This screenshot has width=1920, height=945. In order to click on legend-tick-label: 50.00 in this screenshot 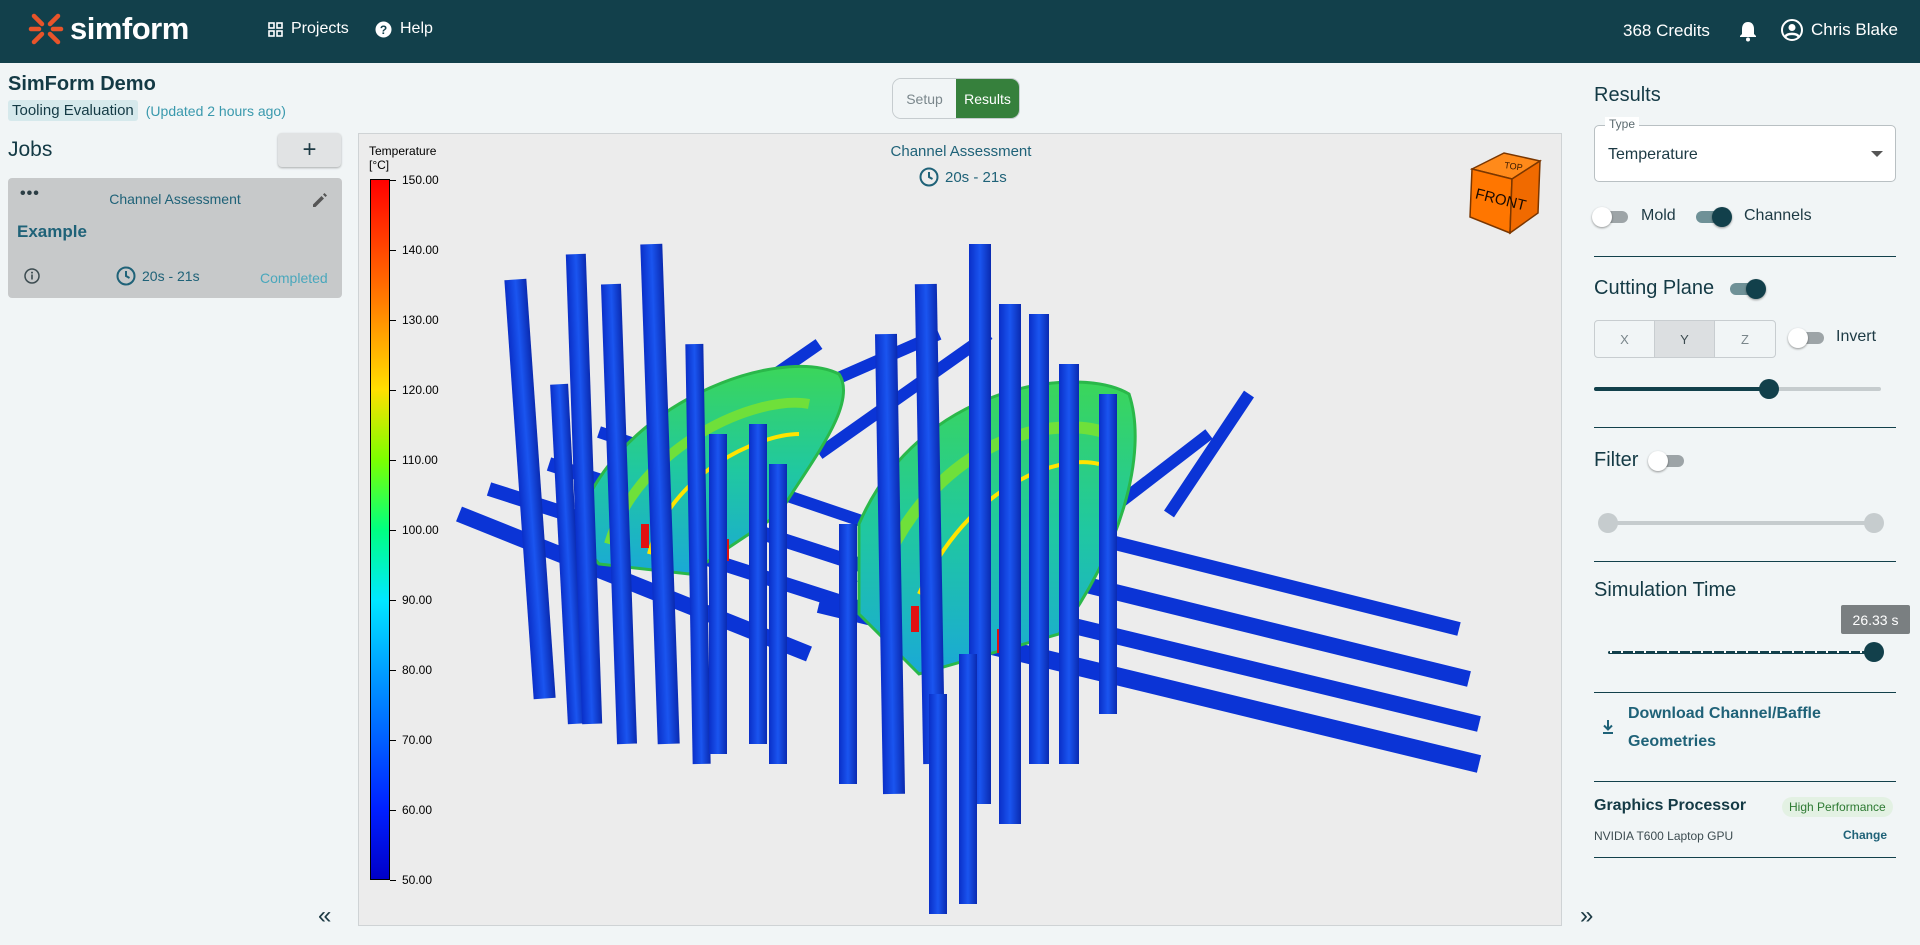, I will do `click(417, 880)`.